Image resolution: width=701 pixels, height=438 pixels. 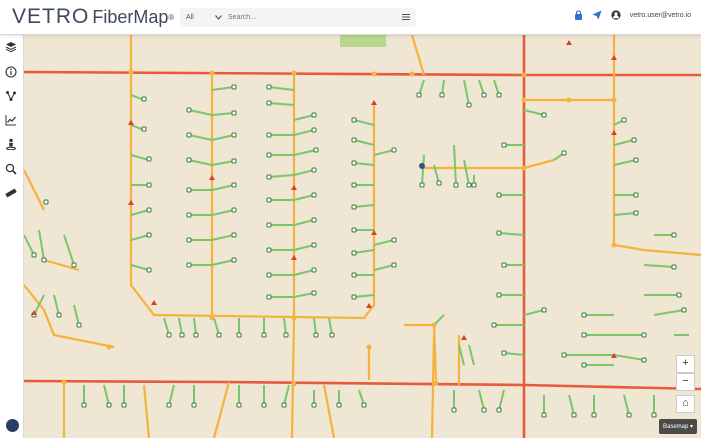 What do you see at coordinates (660, 15) in the screenshot?
I see `user-email: vetro.user@vetro.io` at bounding box center [660, 15].